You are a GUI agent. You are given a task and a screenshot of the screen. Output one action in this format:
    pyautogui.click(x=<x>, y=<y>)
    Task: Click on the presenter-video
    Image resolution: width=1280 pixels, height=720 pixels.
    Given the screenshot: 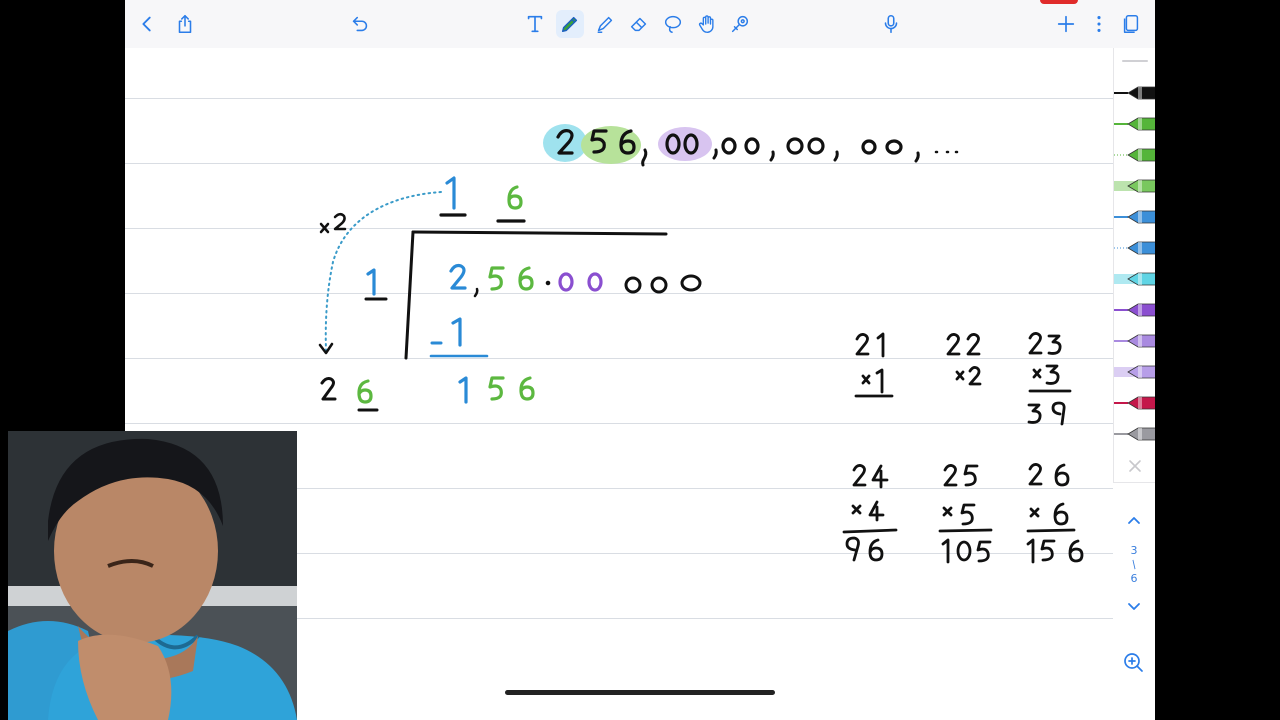 What is the action you would take?
    pyautogui.click(x=152, y=575)
    